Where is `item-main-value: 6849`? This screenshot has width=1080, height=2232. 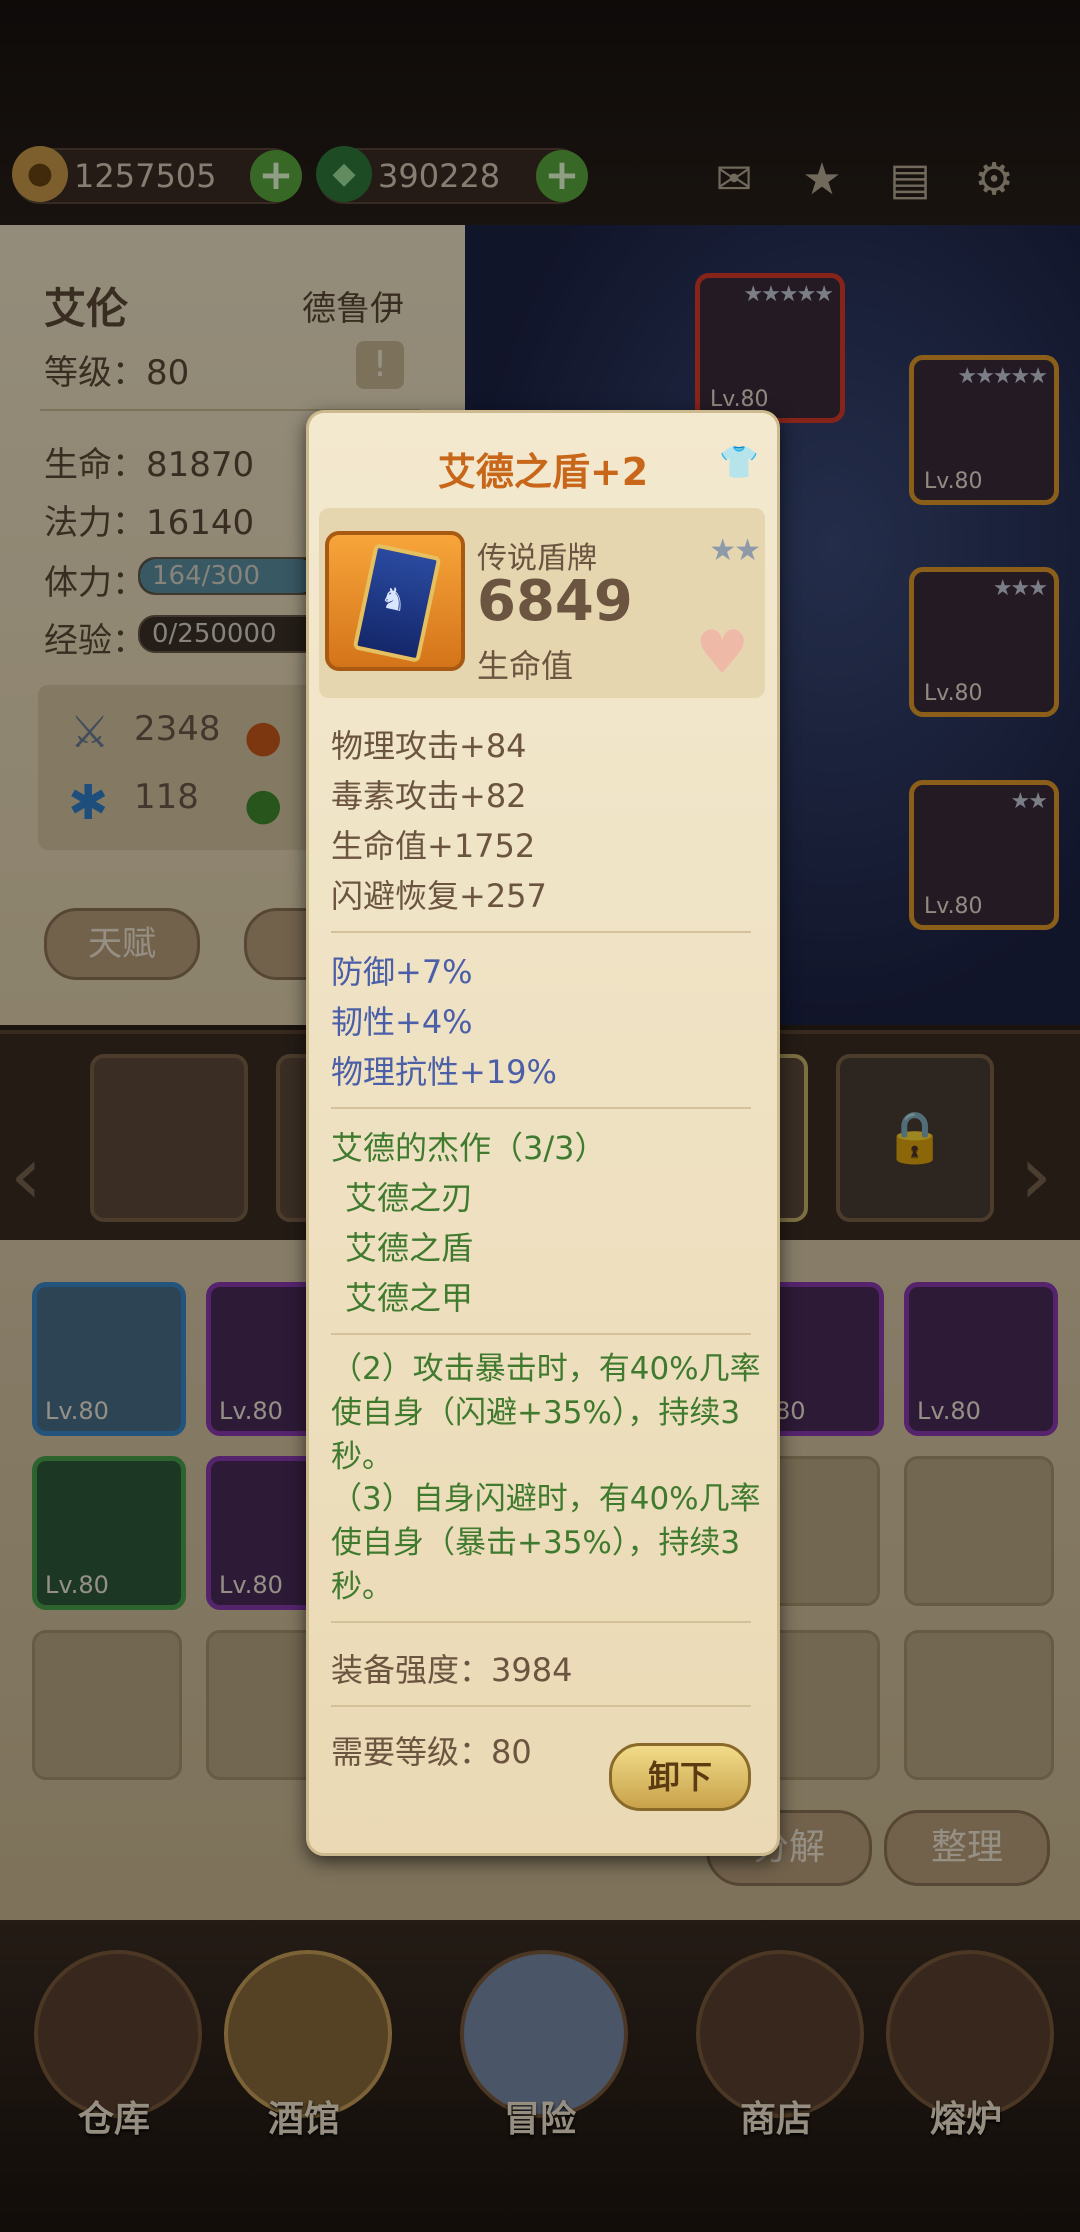 item-main-value: 6849 is located at coordinates (555, 601).